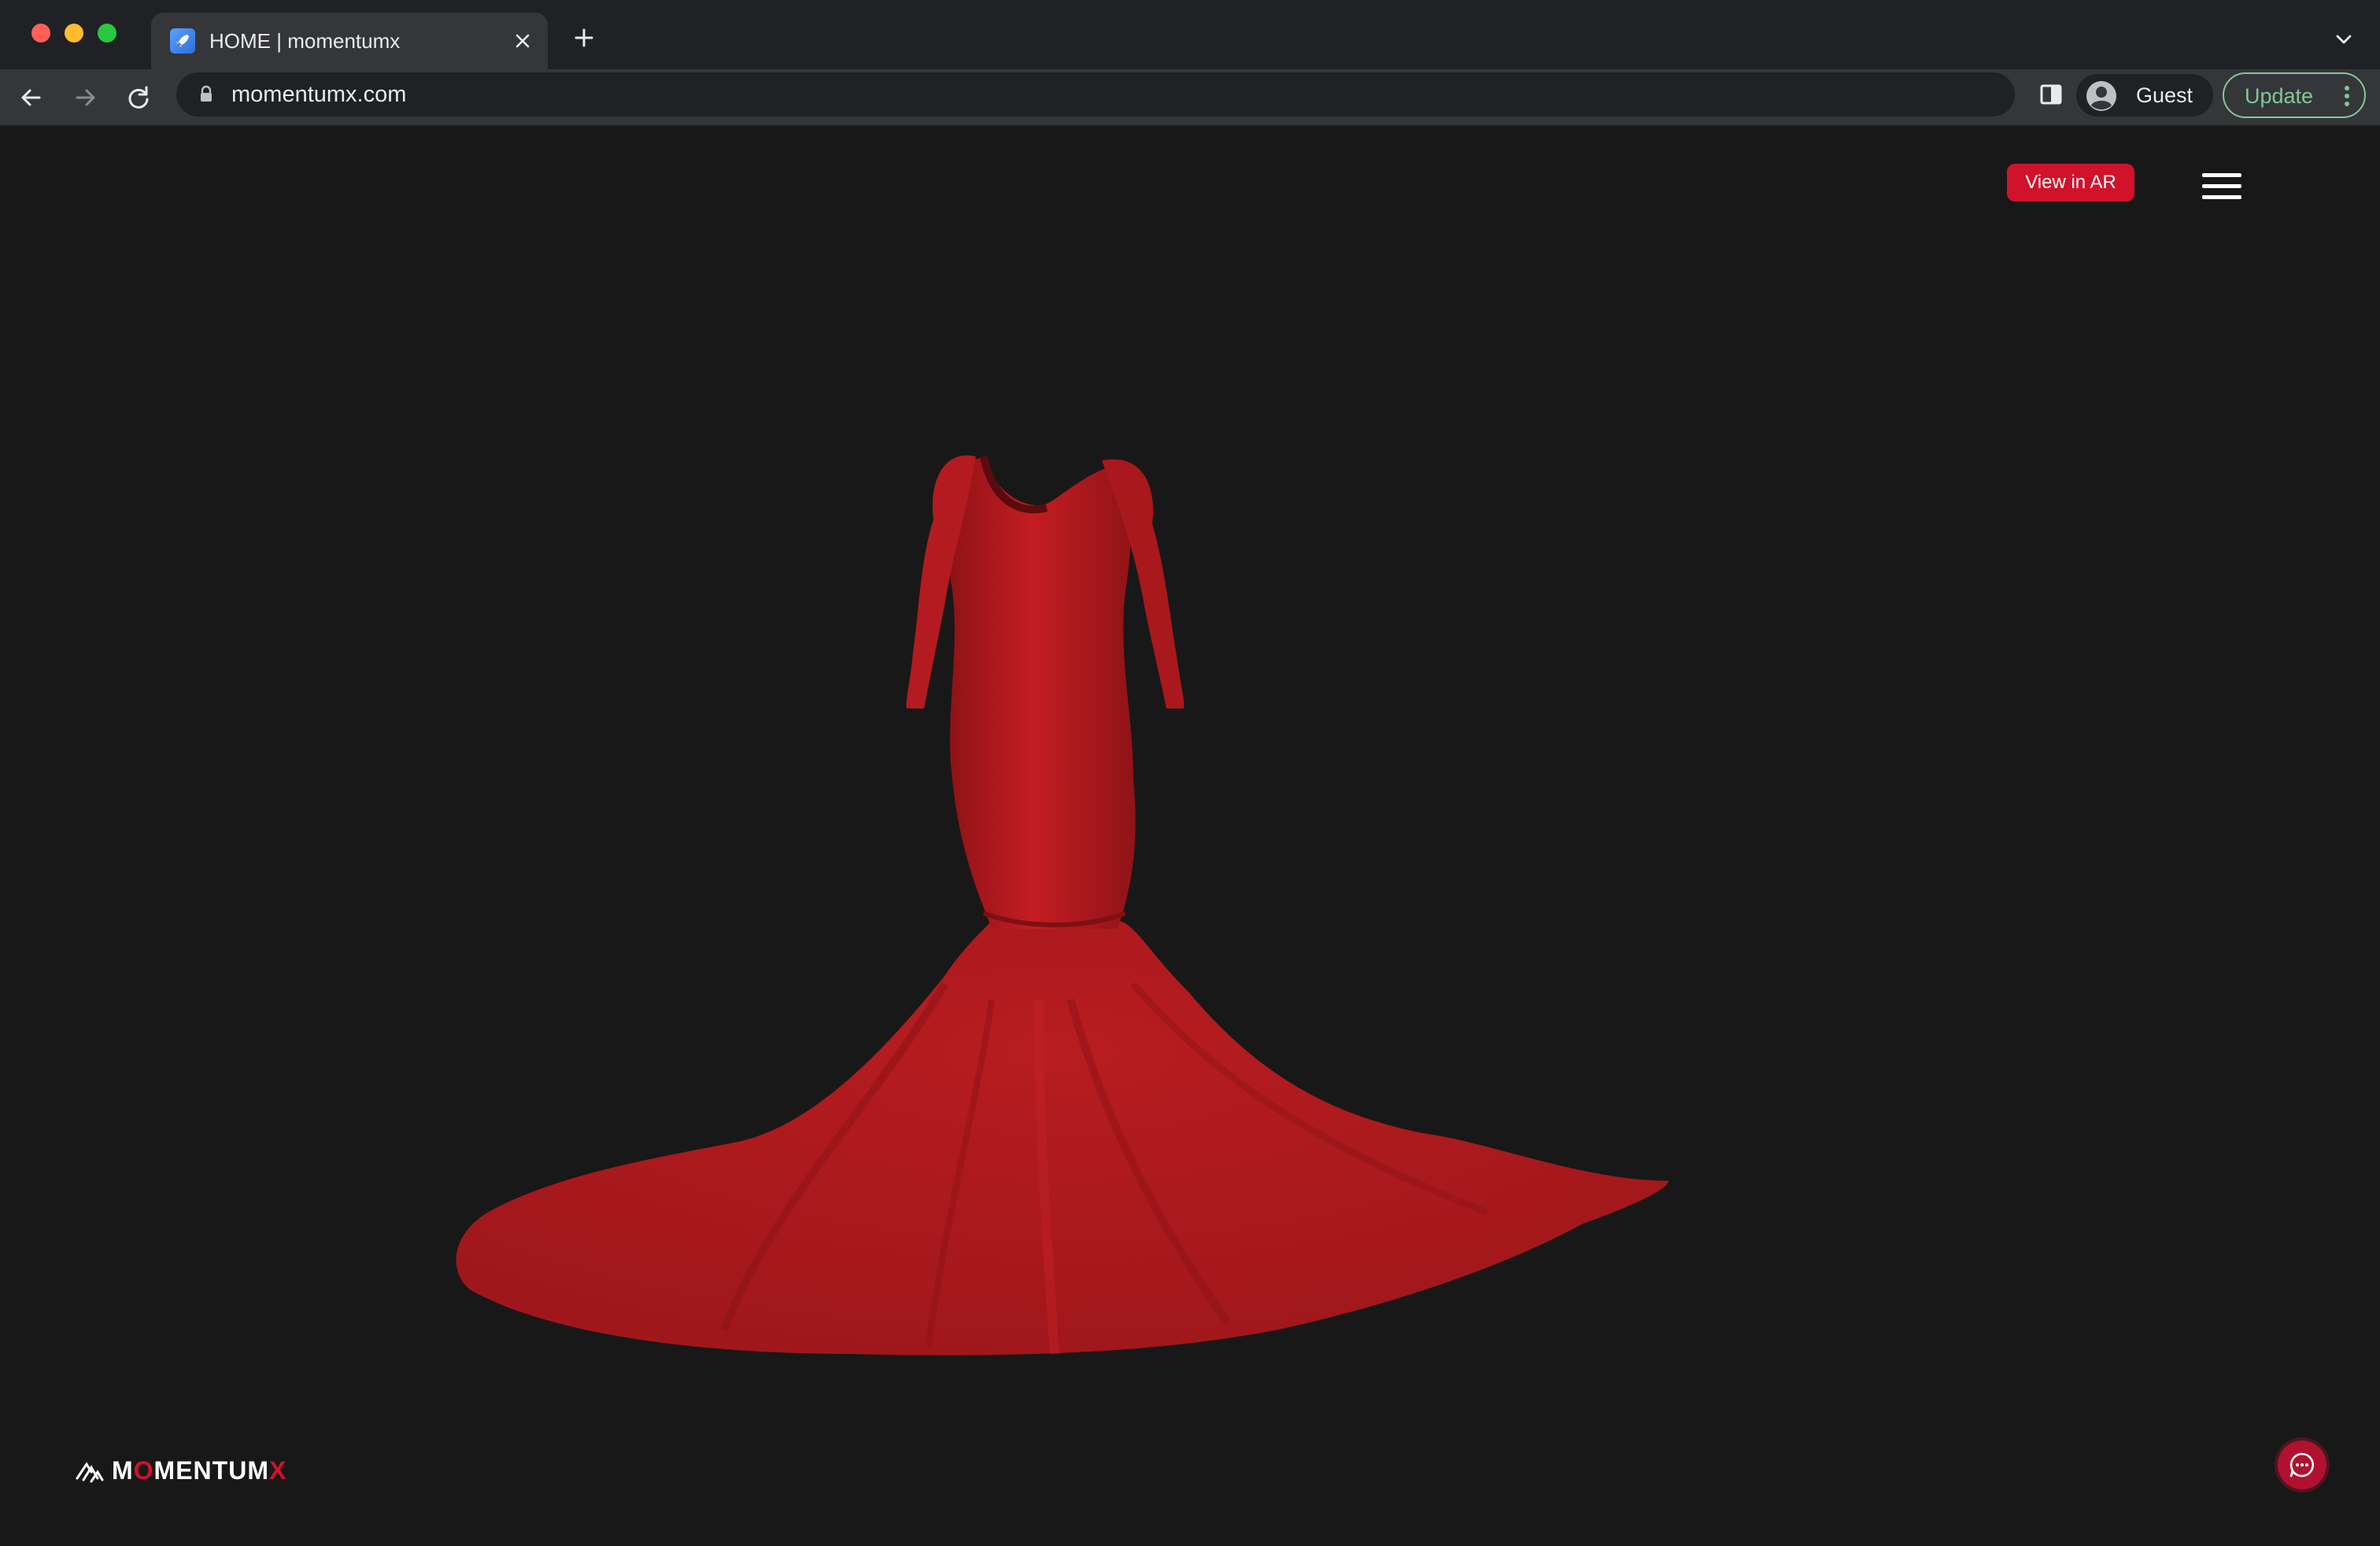  I want to click on lock-icon, so click(206, 96).